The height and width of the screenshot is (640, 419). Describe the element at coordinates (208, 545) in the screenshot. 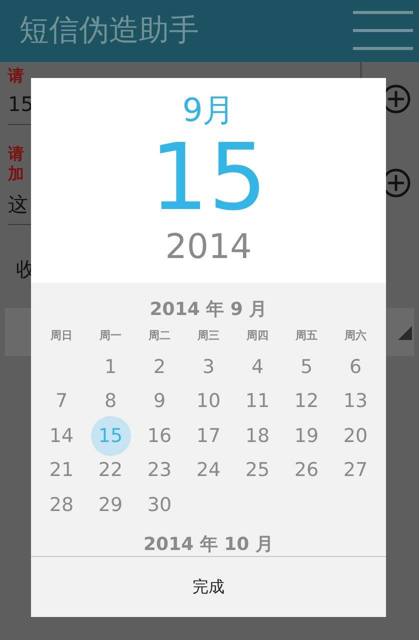

I see `month-title: 2014 年 10 月` at that location.